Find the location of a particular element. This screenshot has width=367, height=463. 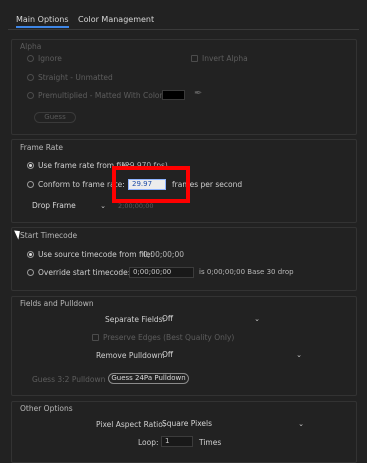

label-separate-fields: Separate Fields: is located at coordinates (135, 319).